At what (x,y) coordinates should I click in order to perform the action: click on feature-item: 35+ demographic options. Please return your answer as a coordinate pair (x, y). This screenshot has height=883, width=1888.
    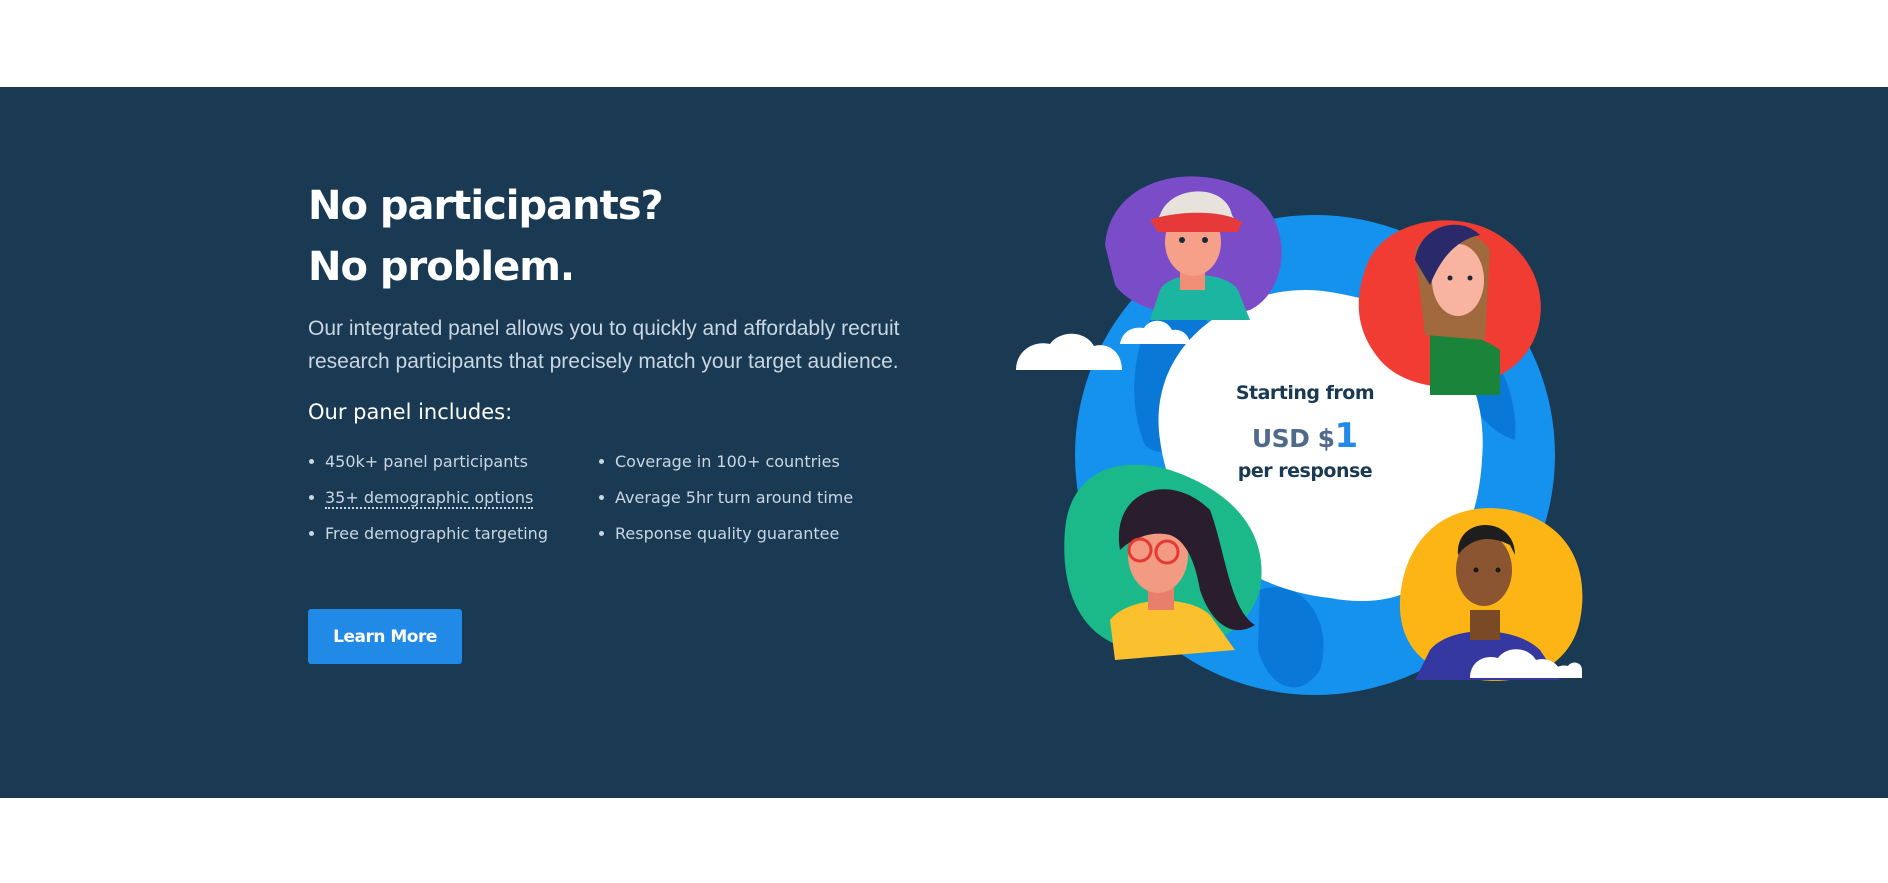
    Looking at the image, I should click on (453, 497).